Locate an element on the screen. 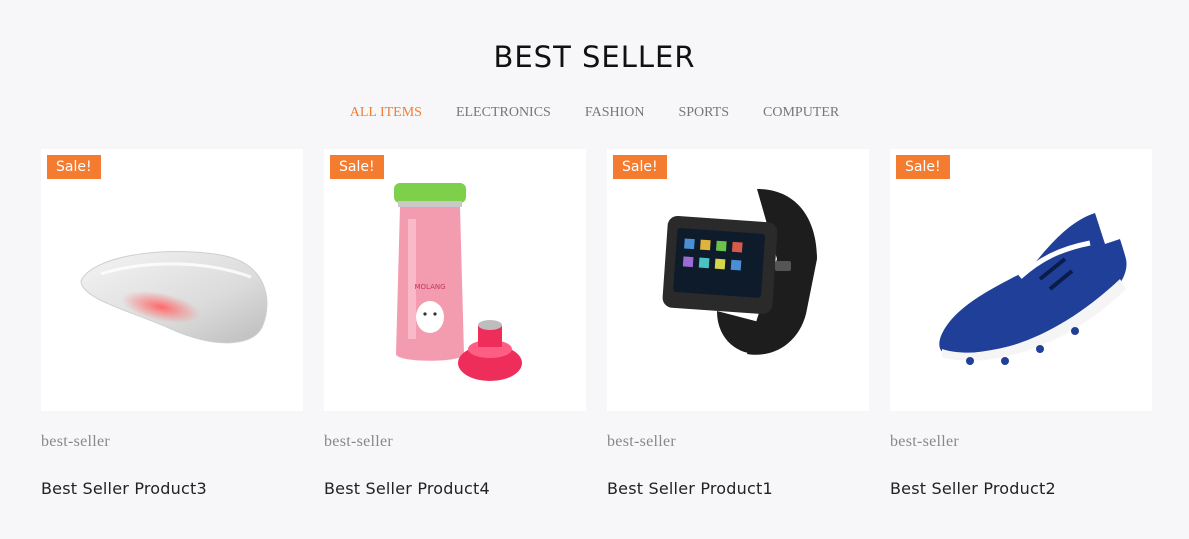 The height and width of the screenshot is (539, 1189). smartwatch-image is located at coordinates (739, 272).